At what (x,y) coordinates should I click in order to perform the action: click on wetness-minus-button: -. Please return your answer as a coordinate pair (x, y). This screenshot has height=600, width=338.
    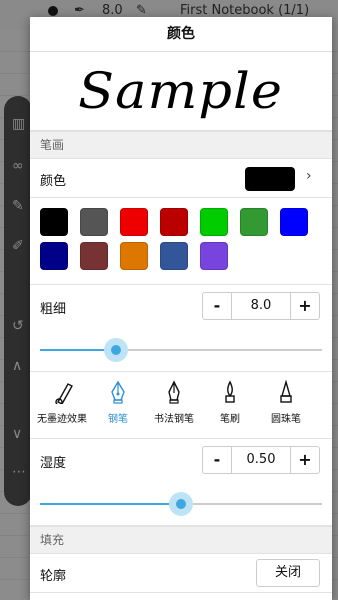
    Looking at the image, I should click on (217, 460).